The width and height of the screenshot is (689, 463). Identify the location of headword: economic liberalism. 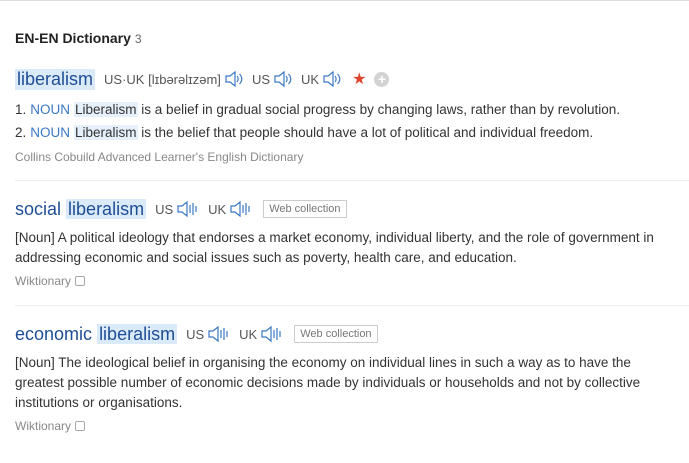
(96, 334).